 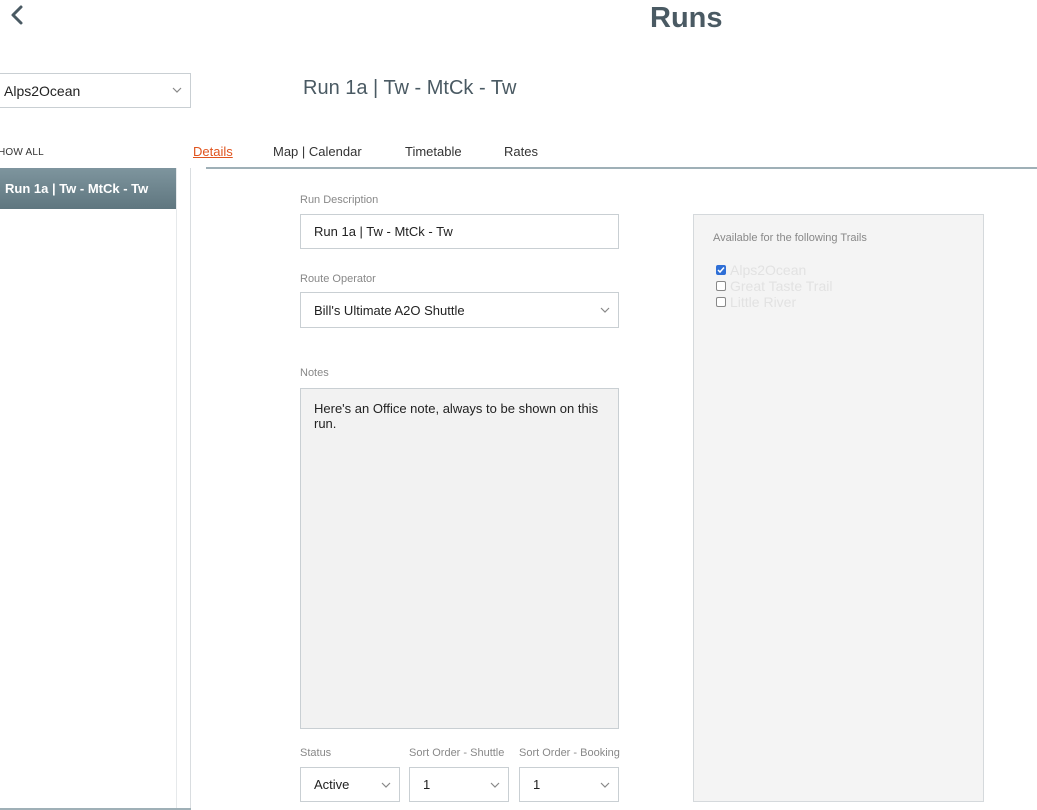 I want to click on back-button, so click(x=17, y=15).